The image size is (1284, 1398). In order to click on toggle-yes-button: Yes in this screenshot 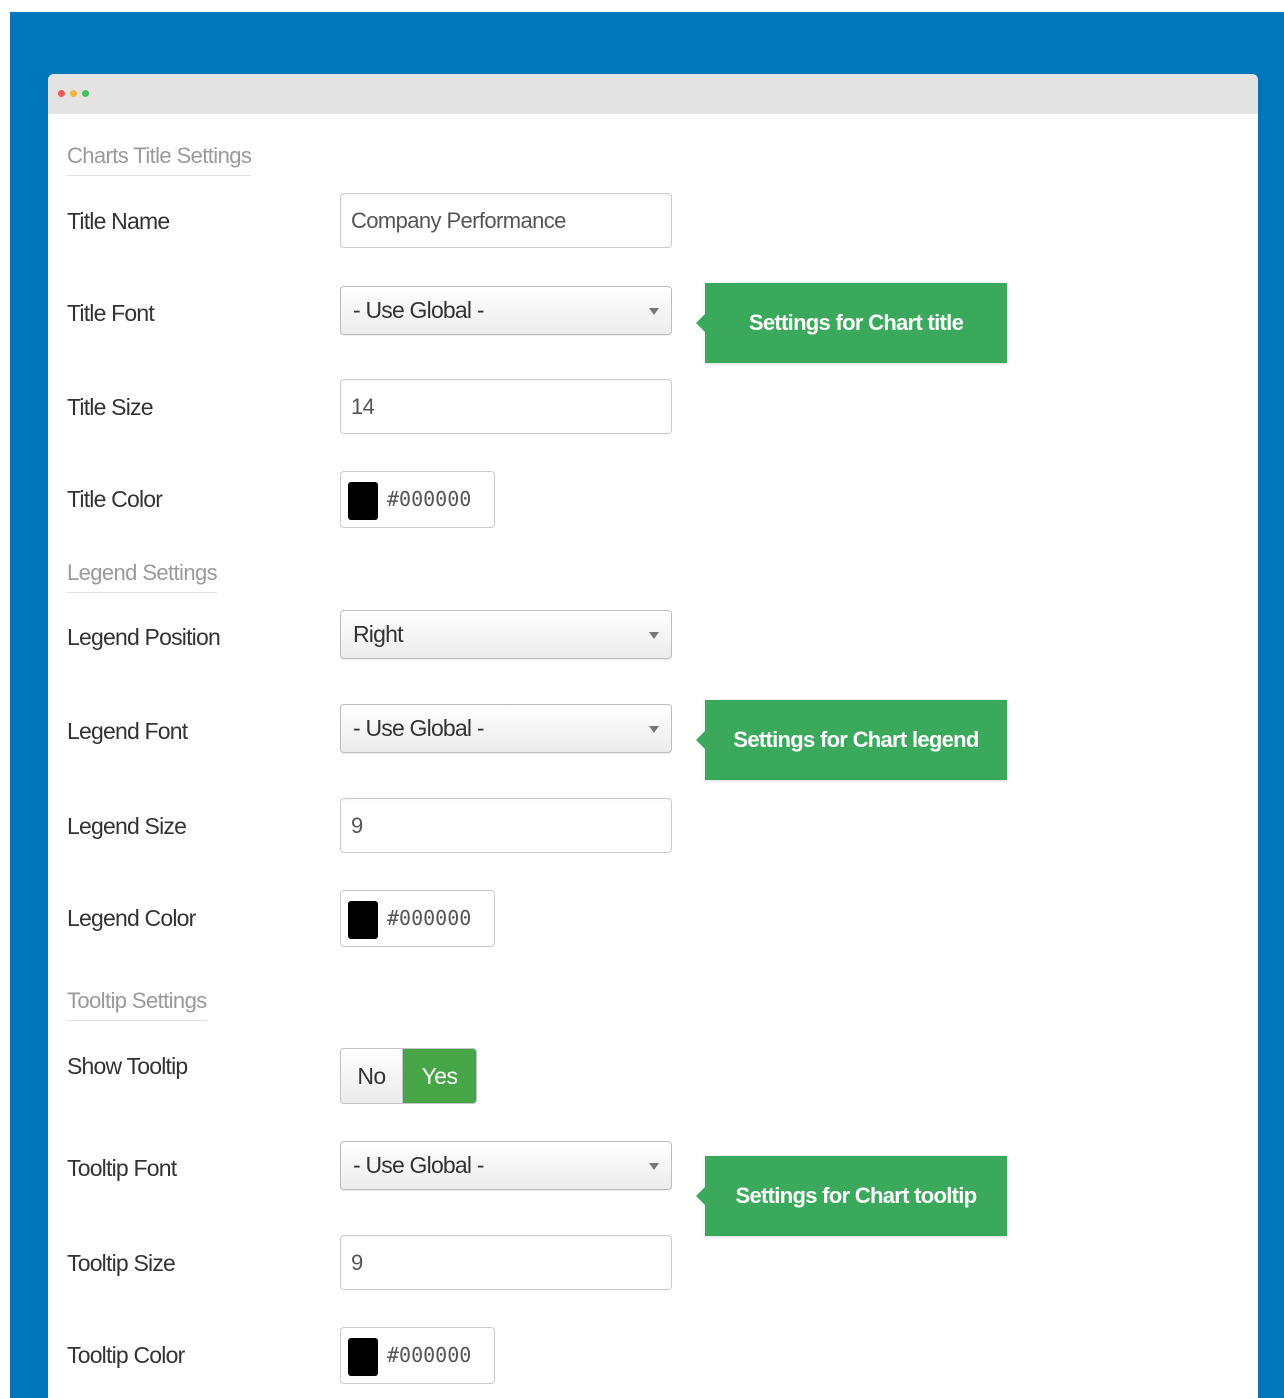, I will do `click(439, 1076)`.